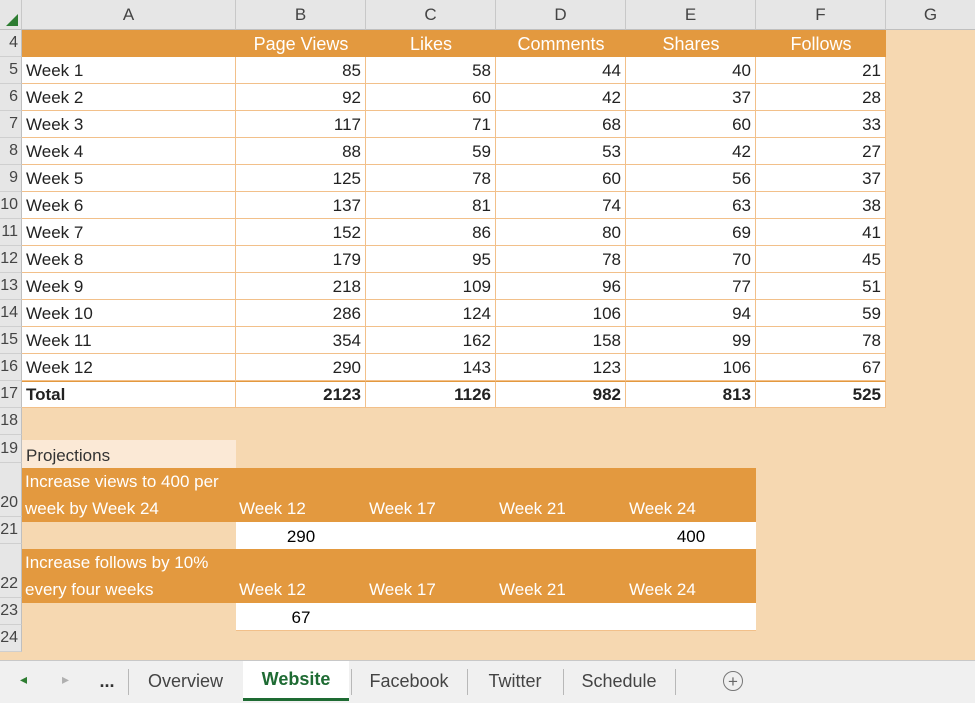 The width and height of the screenshot is (975, 703). Describe the element at coordinates (301, 15) in the screenshot. I see `column-header-b: B` at that location.